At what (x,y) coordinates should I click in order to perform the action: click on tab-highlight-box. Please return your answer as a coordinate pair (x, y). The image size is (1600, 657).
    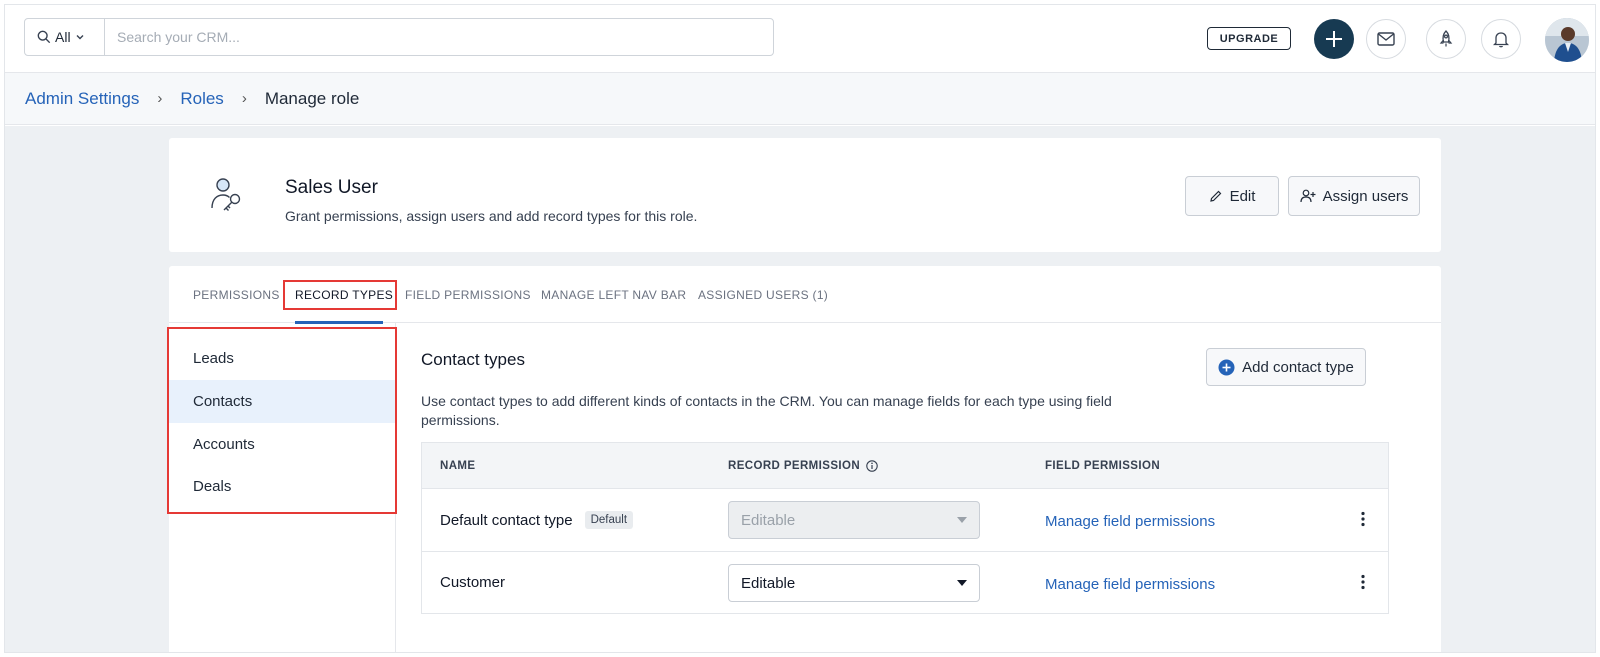
    Looking at the image, I should click on (340, 295).